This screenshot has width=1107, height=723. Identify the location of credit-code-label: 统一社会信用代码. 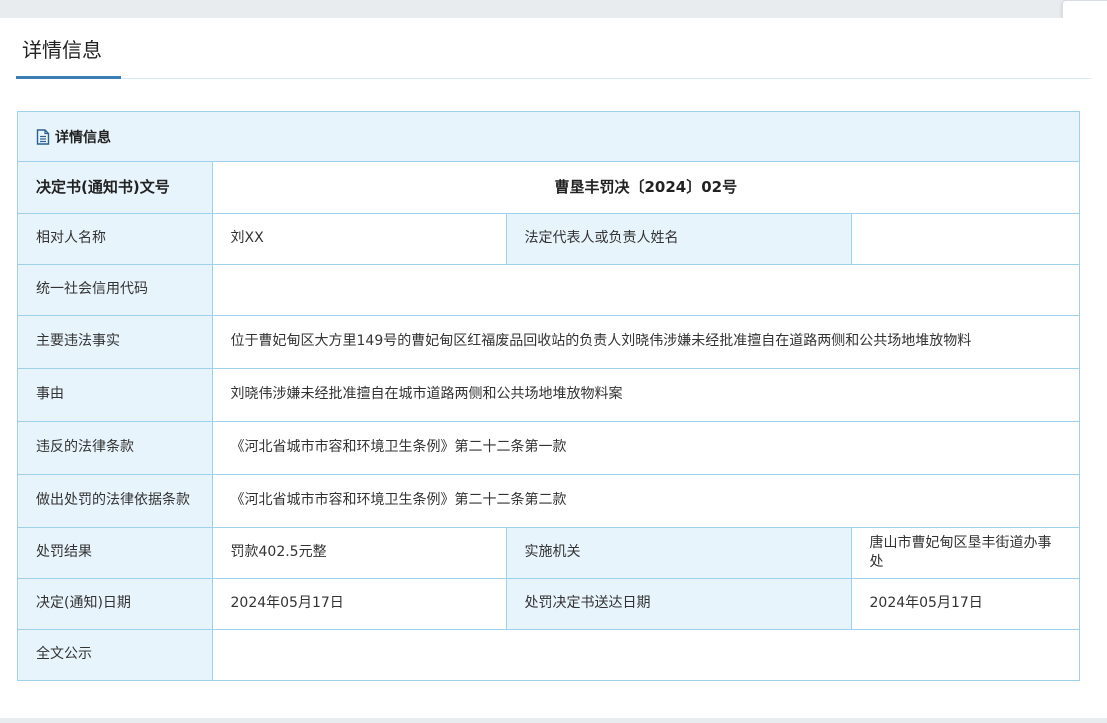
(115, 289).